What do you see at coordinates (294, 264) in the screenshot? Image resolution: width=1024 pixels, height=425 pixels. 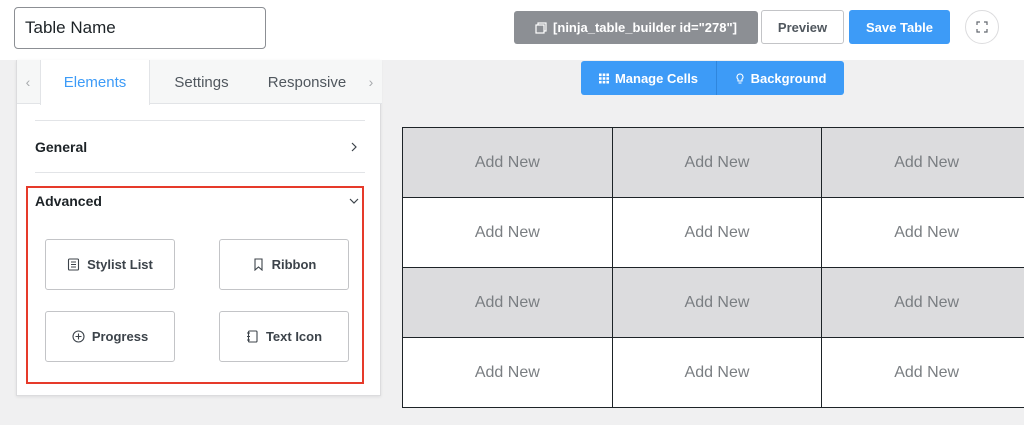 I see `element-ribbon-label: Ribbon` at bounding box center [294, 264].